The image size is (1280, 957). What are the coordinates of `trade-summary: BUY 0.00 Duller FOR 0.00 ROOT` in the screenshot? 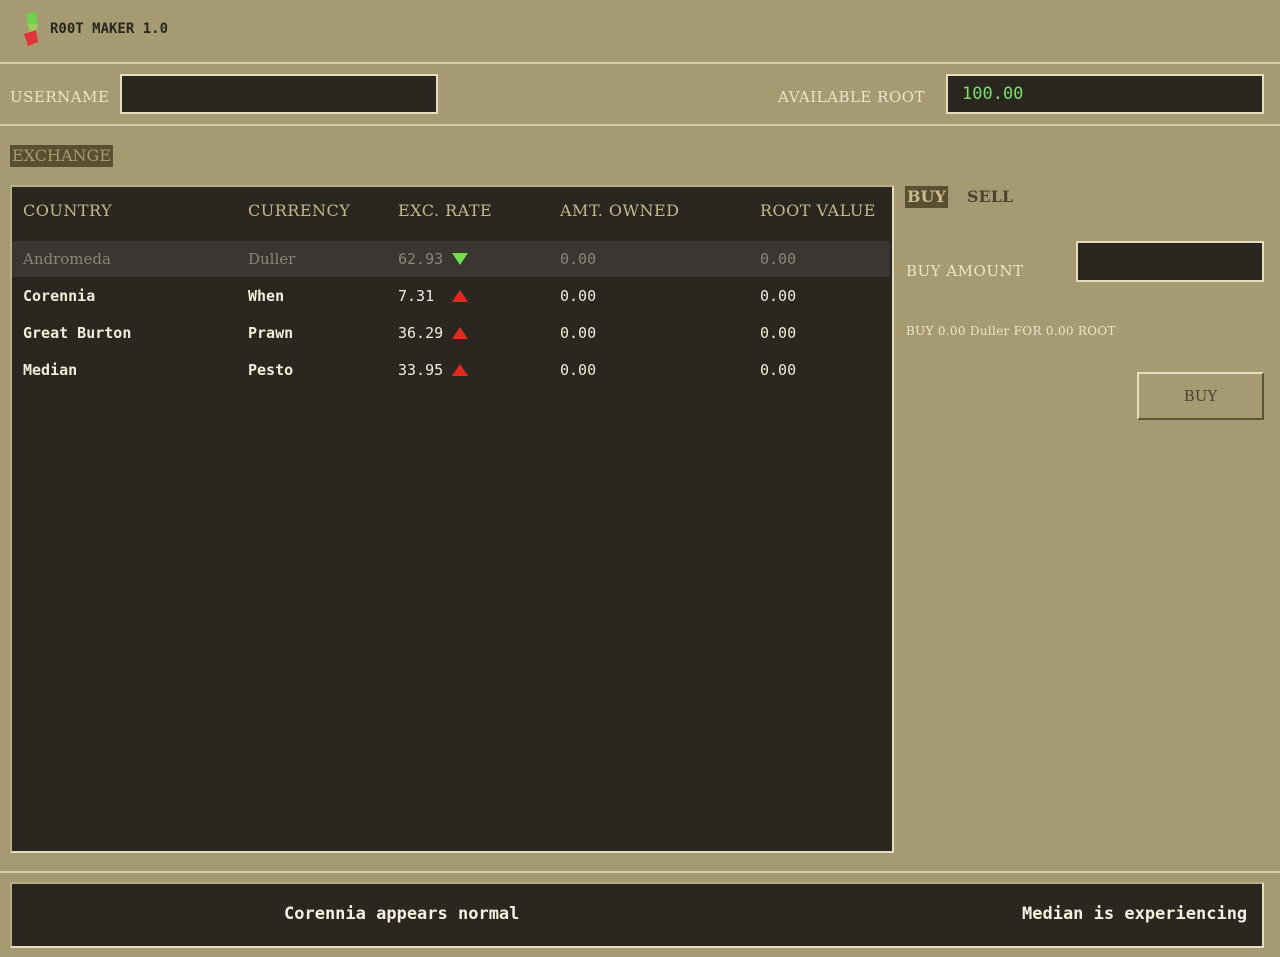 It's located at (1011, 331).